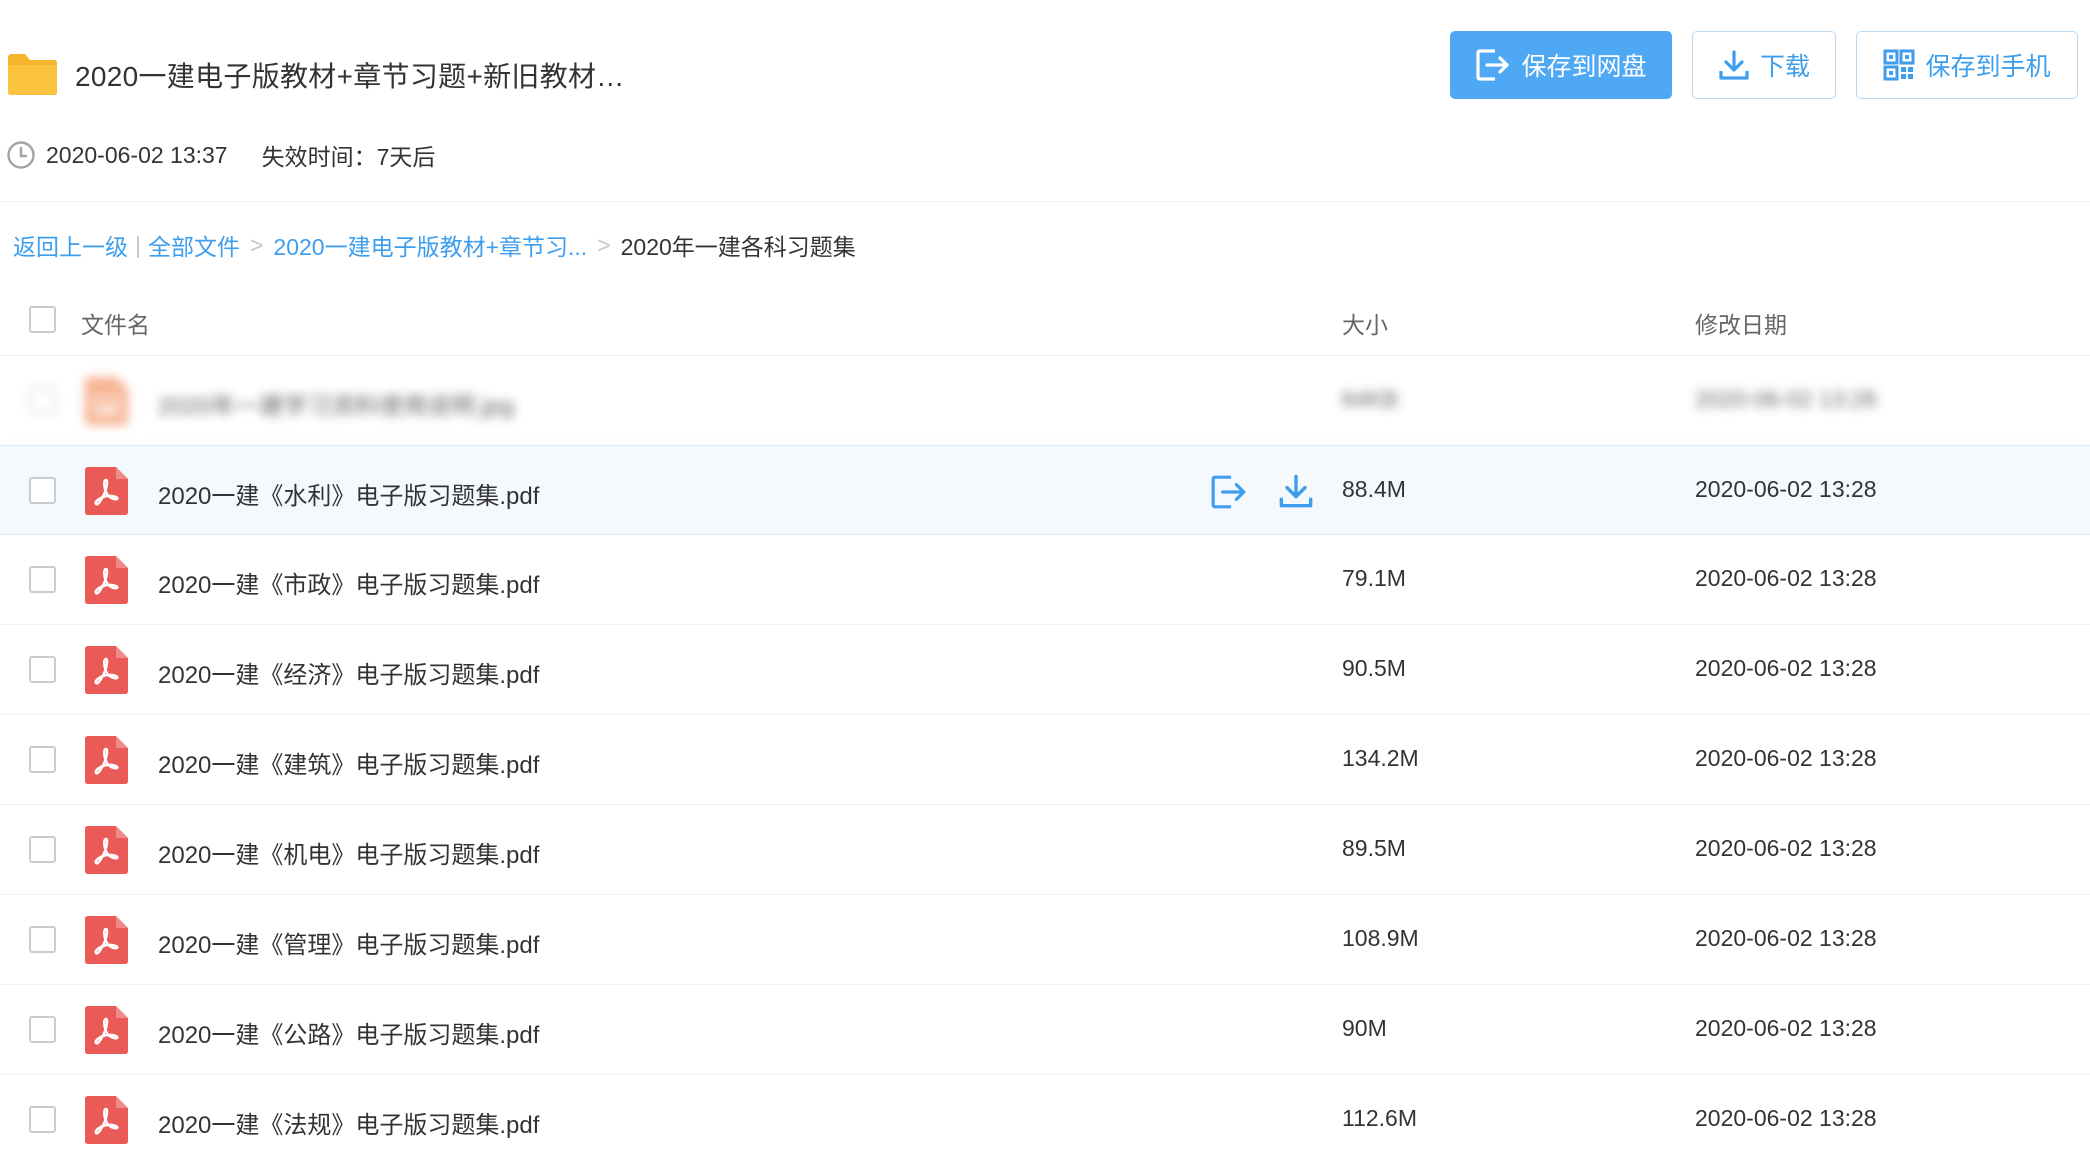 Image resolution: width=2090 pixels, height=1149 pixels. I want to click on breadcrumb-back-link: 返回上一级, so click(70, 245).